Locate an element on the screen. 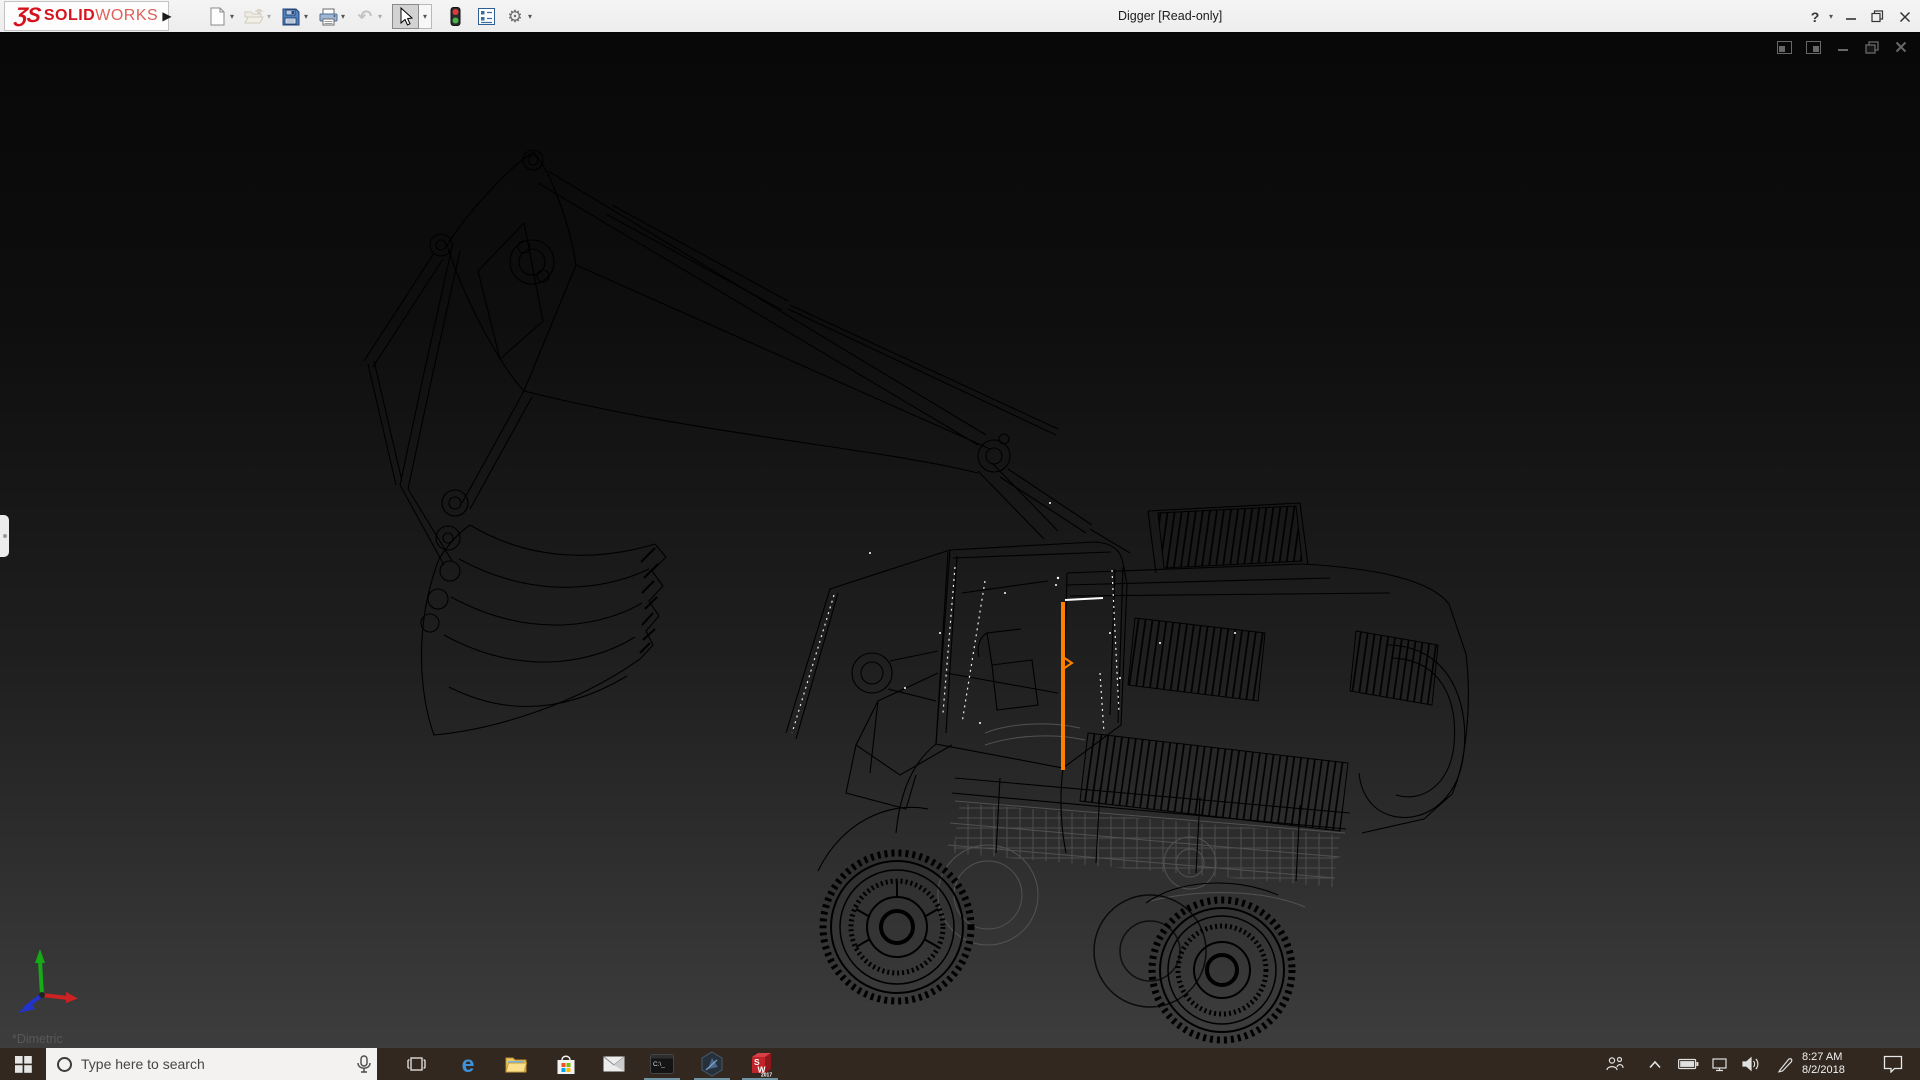 Image resolution: width=1920 pixels, height=1080 pixels. flyout-tab-dot is located at coordinates (4, 536).